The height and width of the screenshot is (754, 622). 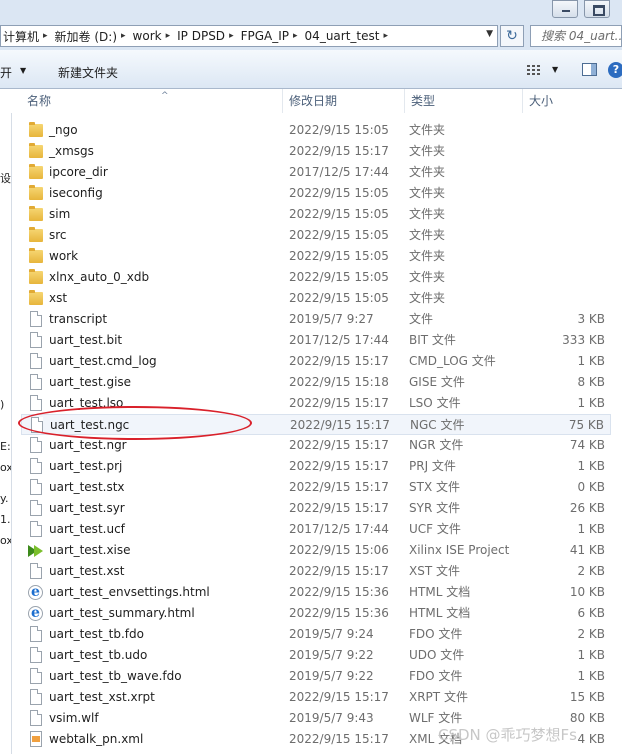 I want to click on refresh-icon: ↻, so click(x=512, y=36).